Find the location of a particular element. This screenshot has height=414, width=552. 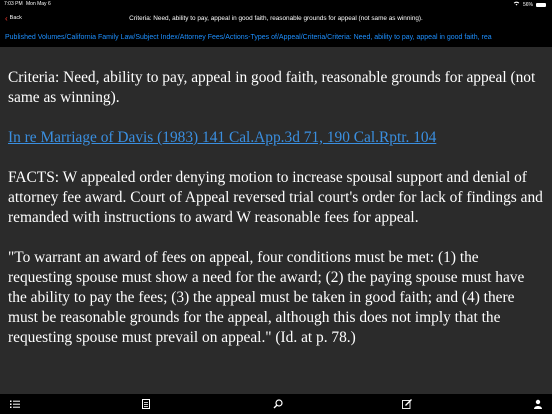

person-icon is located at coordinates (538, 404).